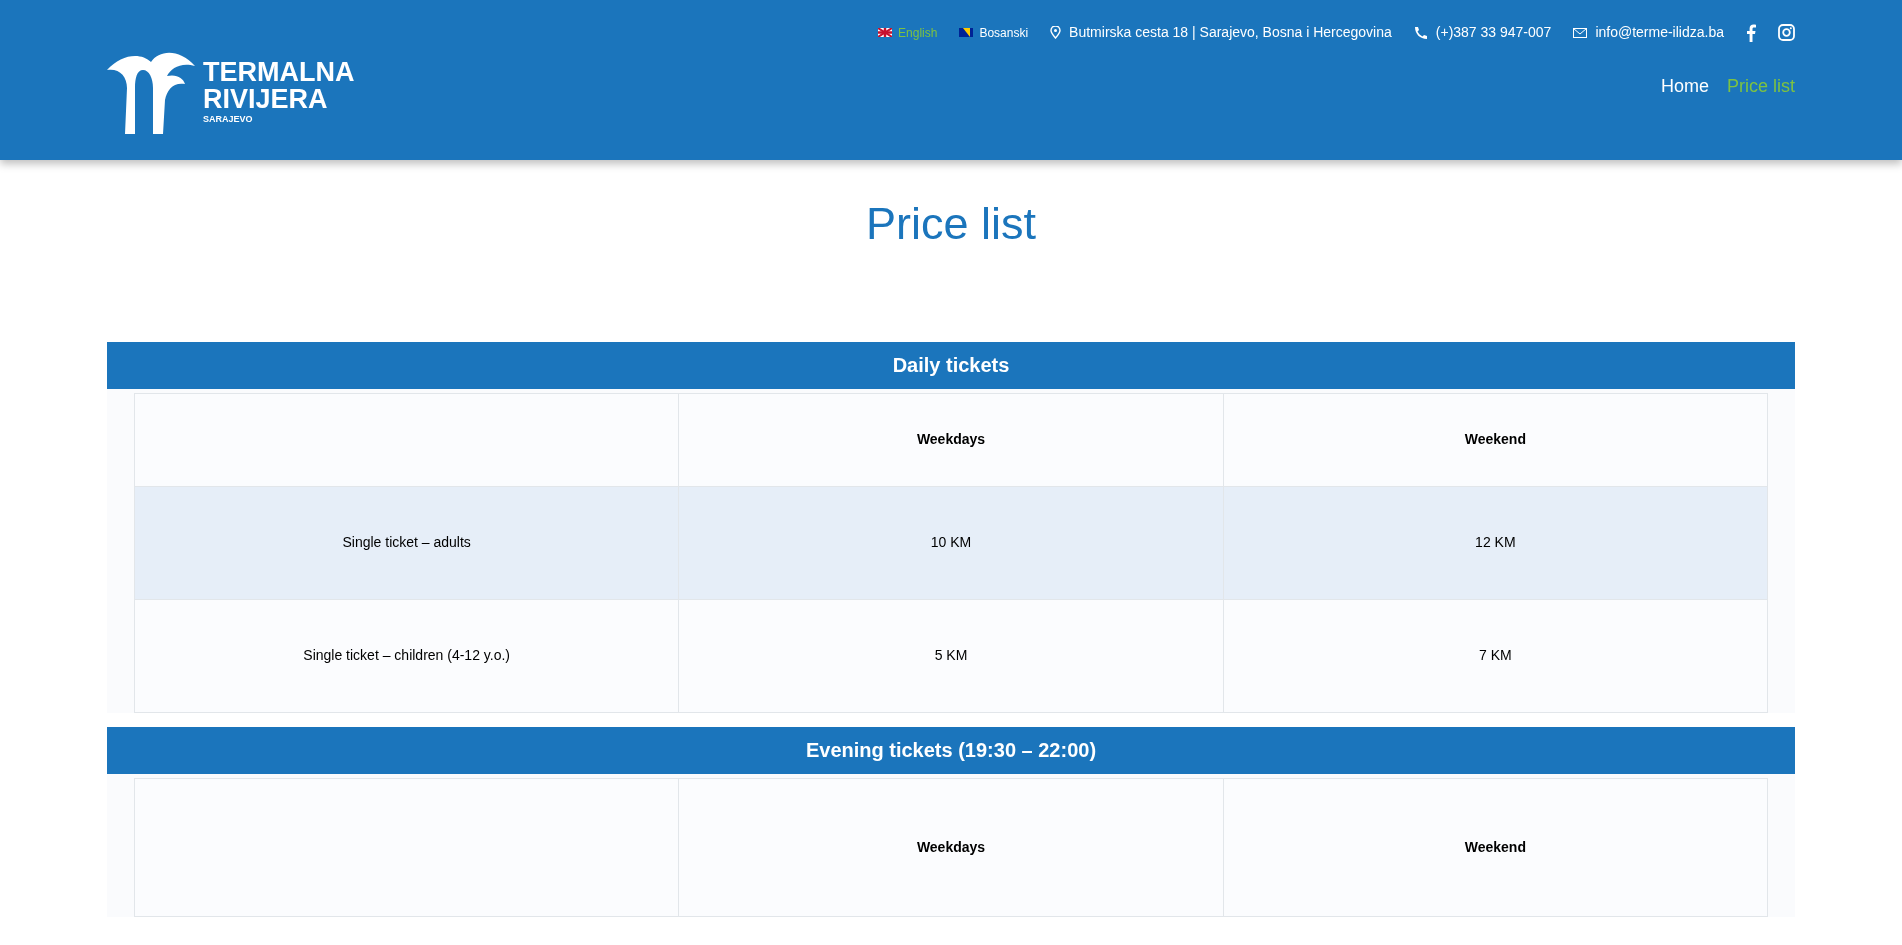 The image size is (1902, 945). Describe the element at coordinates (1580, 32) in the screenshot. I see `envelope-icon` at that location.